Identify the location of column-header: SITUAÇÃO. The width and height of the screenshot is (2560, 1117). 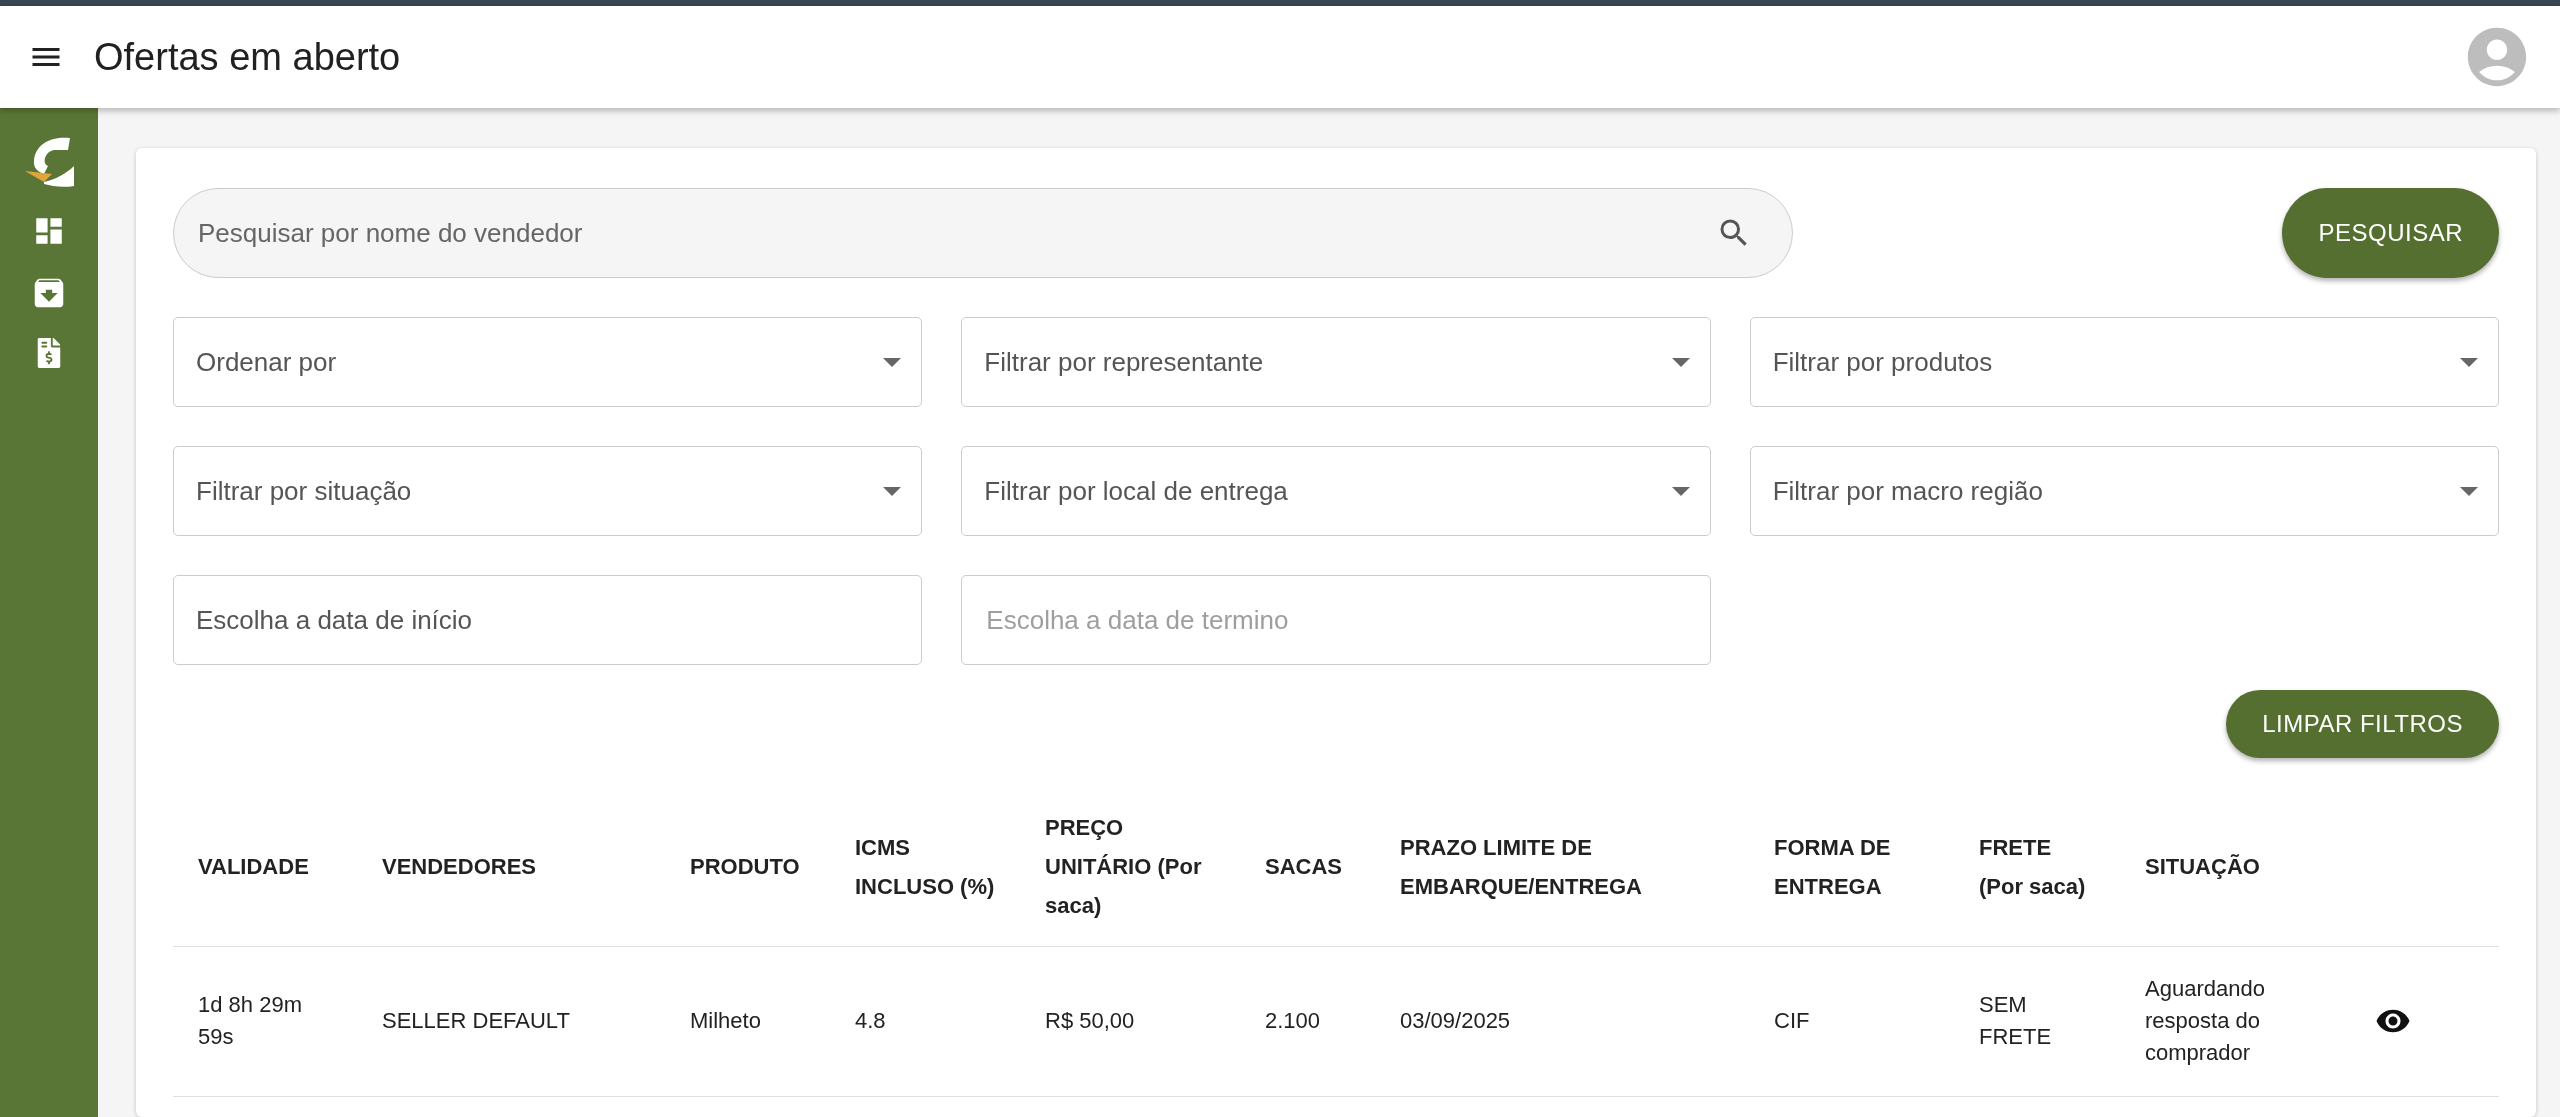
(2235, 867).